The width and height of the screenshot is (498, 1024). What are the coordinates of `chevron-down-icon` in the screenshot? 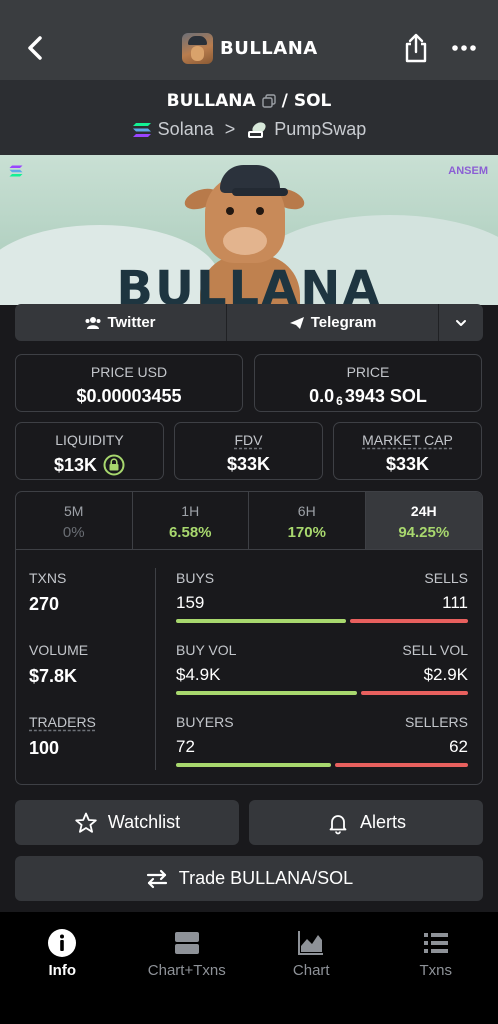 It's located at (461, 322).